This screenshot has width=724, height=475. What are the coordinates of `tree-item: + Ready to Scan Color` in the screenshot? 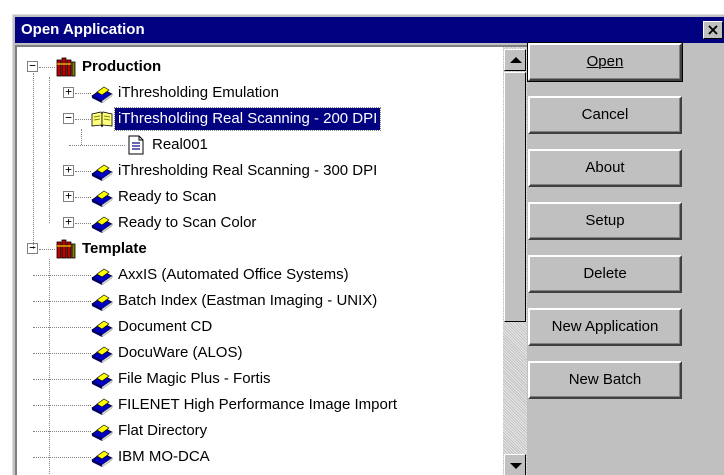 It's located at (260, 223).